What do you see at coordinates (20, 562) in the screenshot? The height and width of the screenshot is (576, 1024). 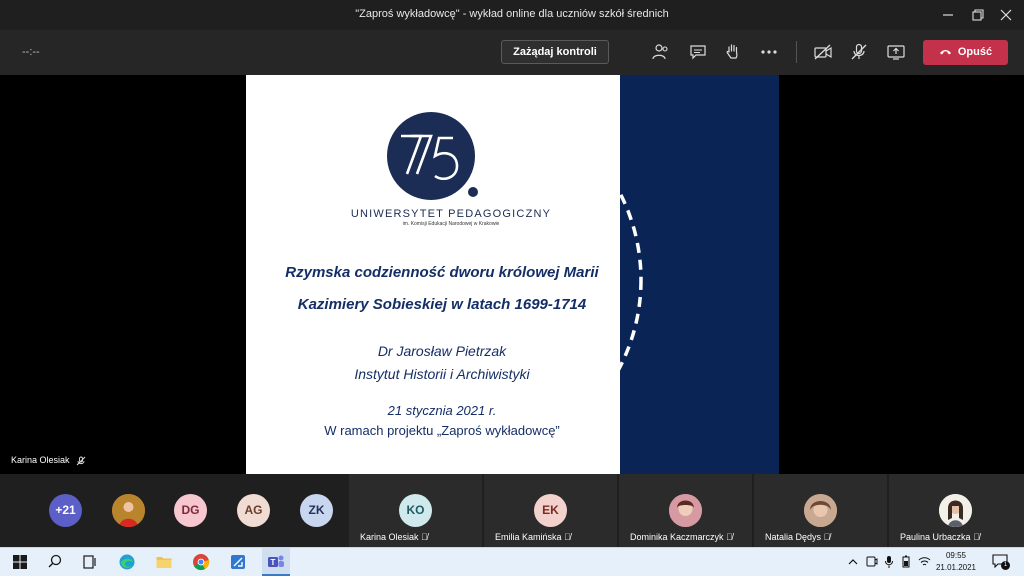 I see `windows-start-icon` at bounding box center [20, 562].